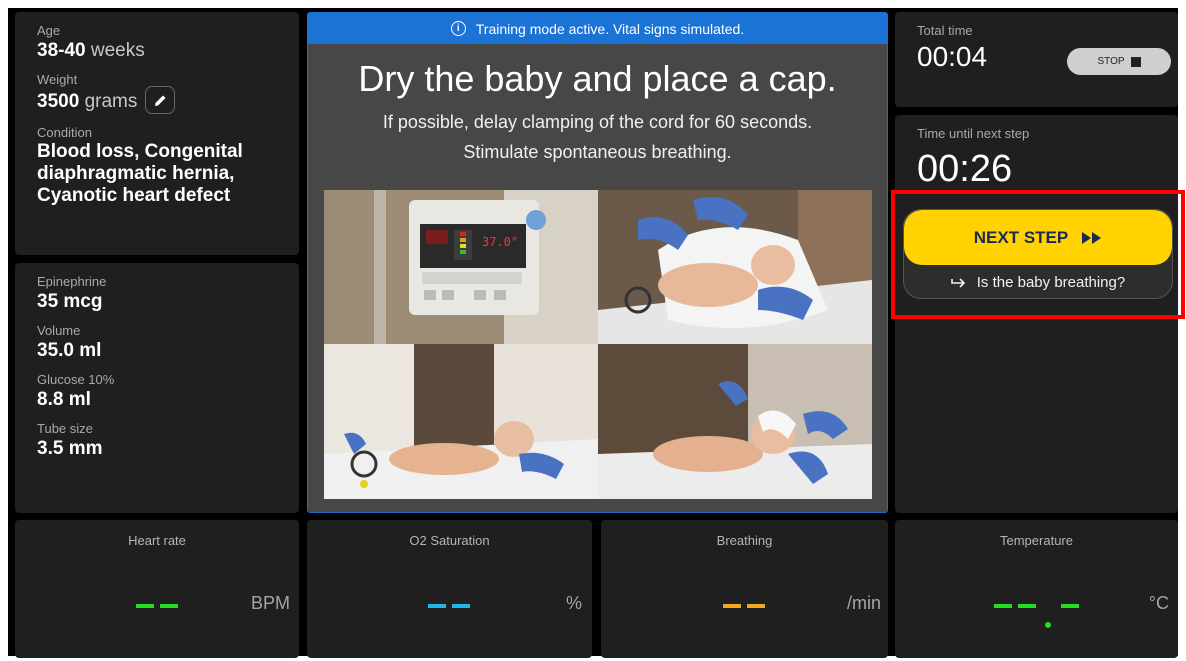 The image size is (1186, 661). I want to click on next-step-button: NEXT STEP, so click(1038, 237).